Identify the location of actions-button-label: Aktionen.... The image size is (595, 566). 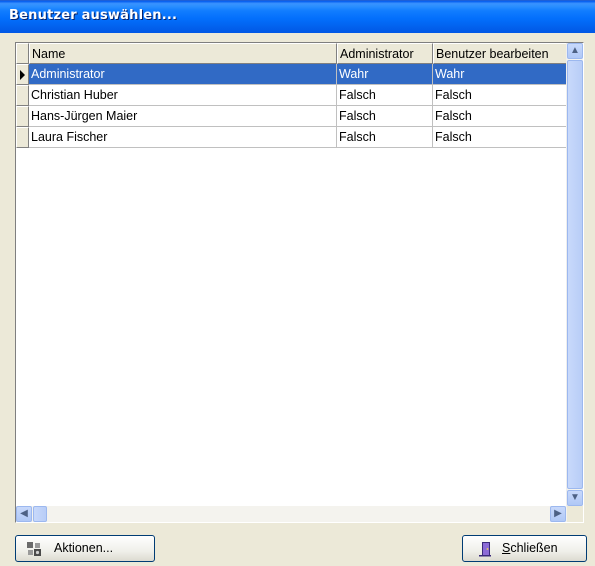
(84, 548).